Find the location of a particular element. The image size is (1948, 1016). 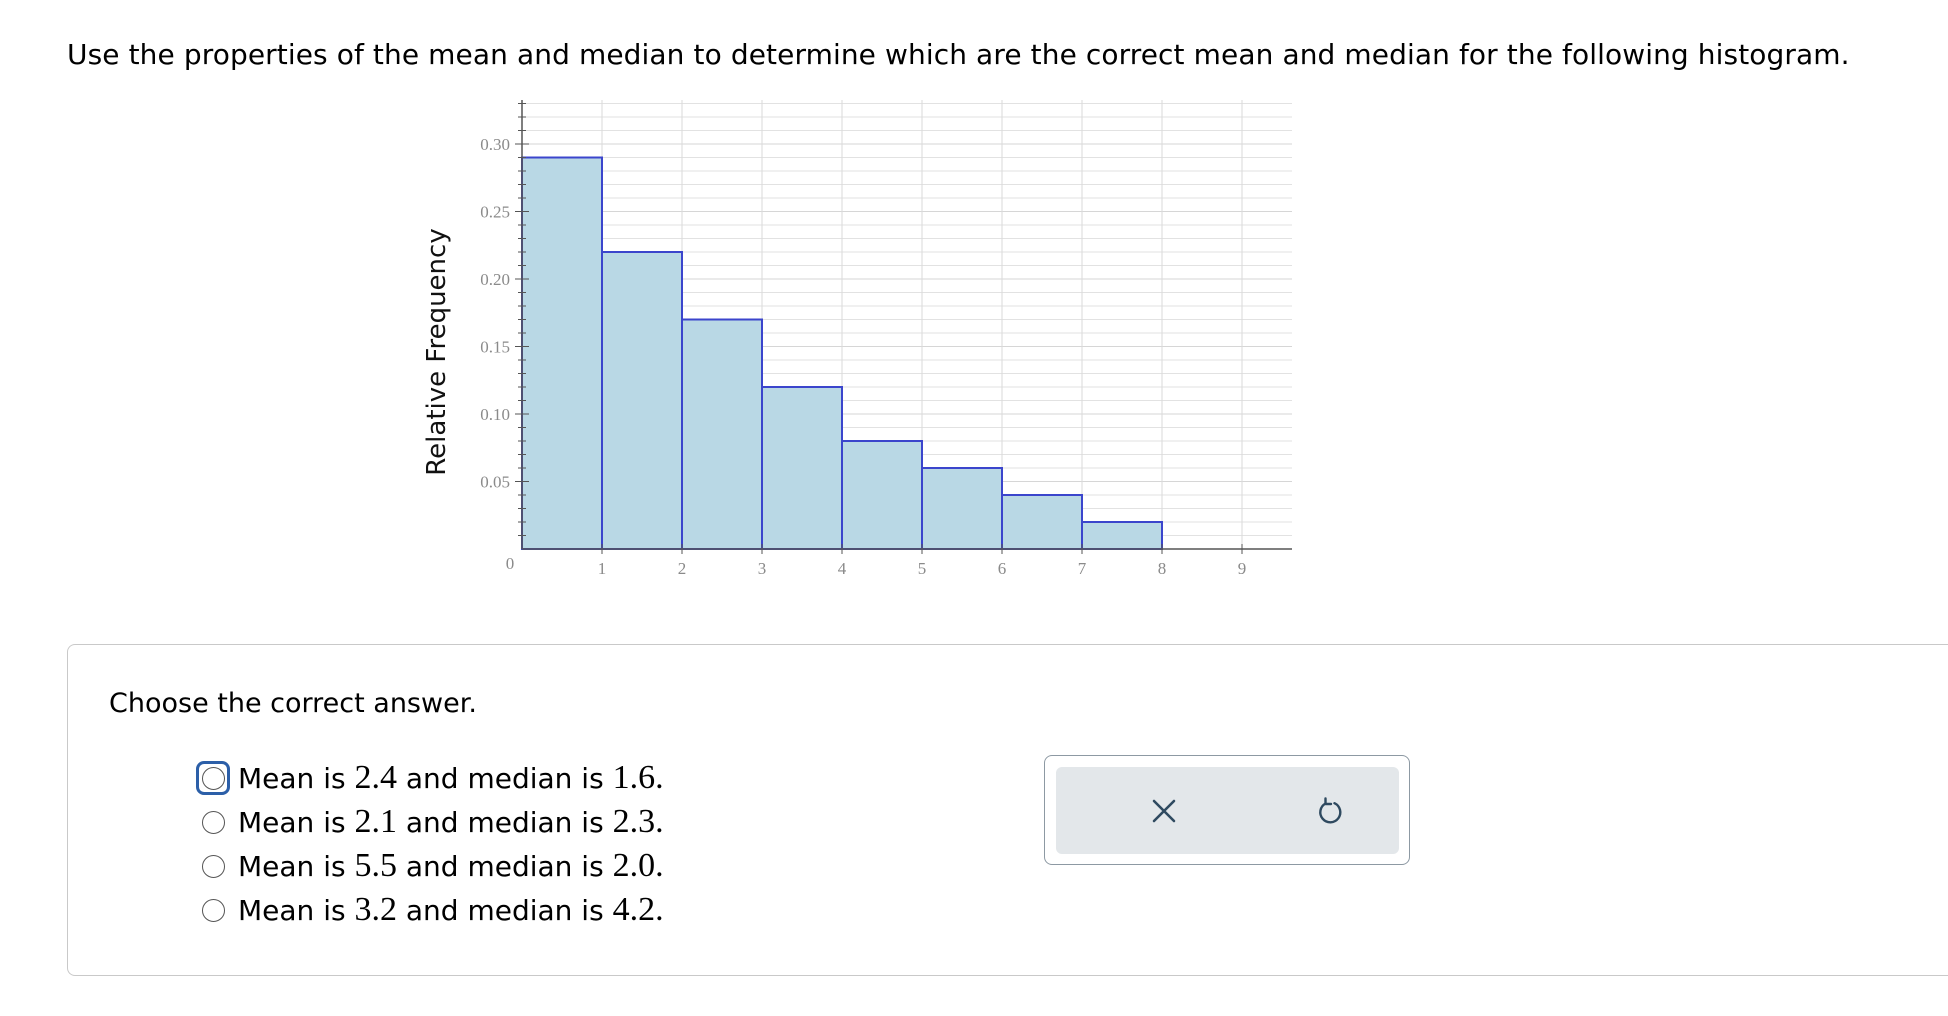

y-tick-label: 0.10 is located at coordinates (495, 414).